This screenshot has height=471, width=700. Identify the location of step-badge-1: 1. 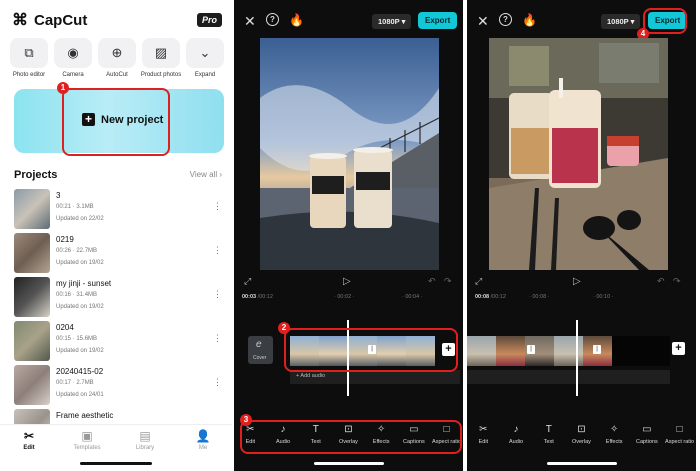
(63, 88).